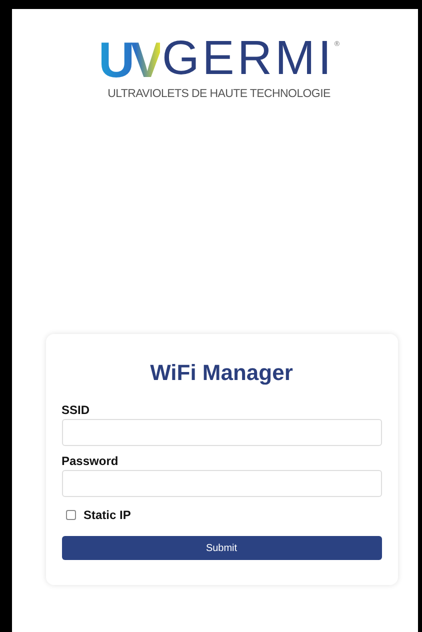  I want to click on field-label: Password, so click(91, 461).